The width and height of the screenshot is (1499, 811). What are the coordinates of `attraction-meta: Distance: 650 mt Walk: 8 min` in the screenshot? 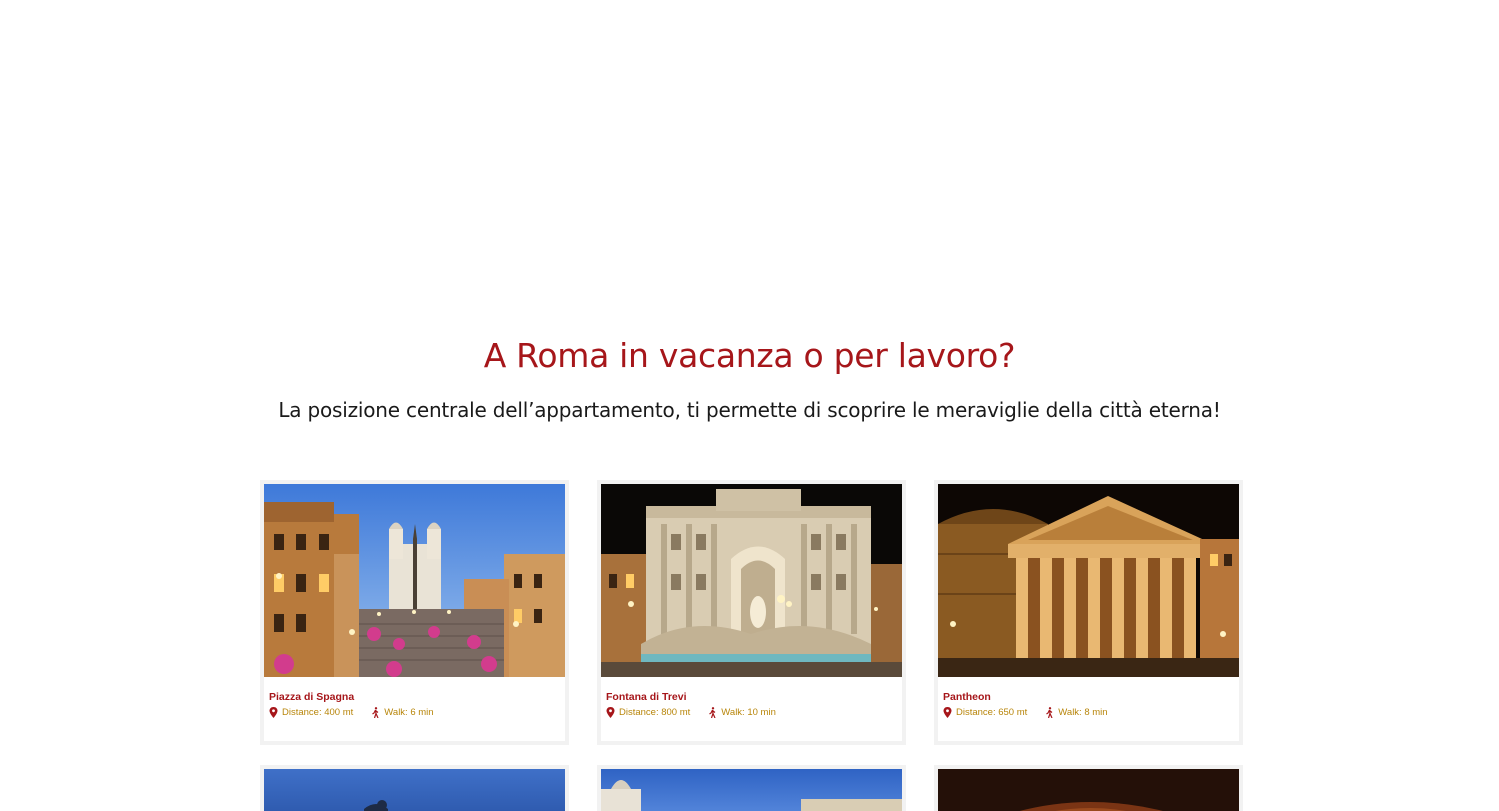 It's located at (1088, 712).